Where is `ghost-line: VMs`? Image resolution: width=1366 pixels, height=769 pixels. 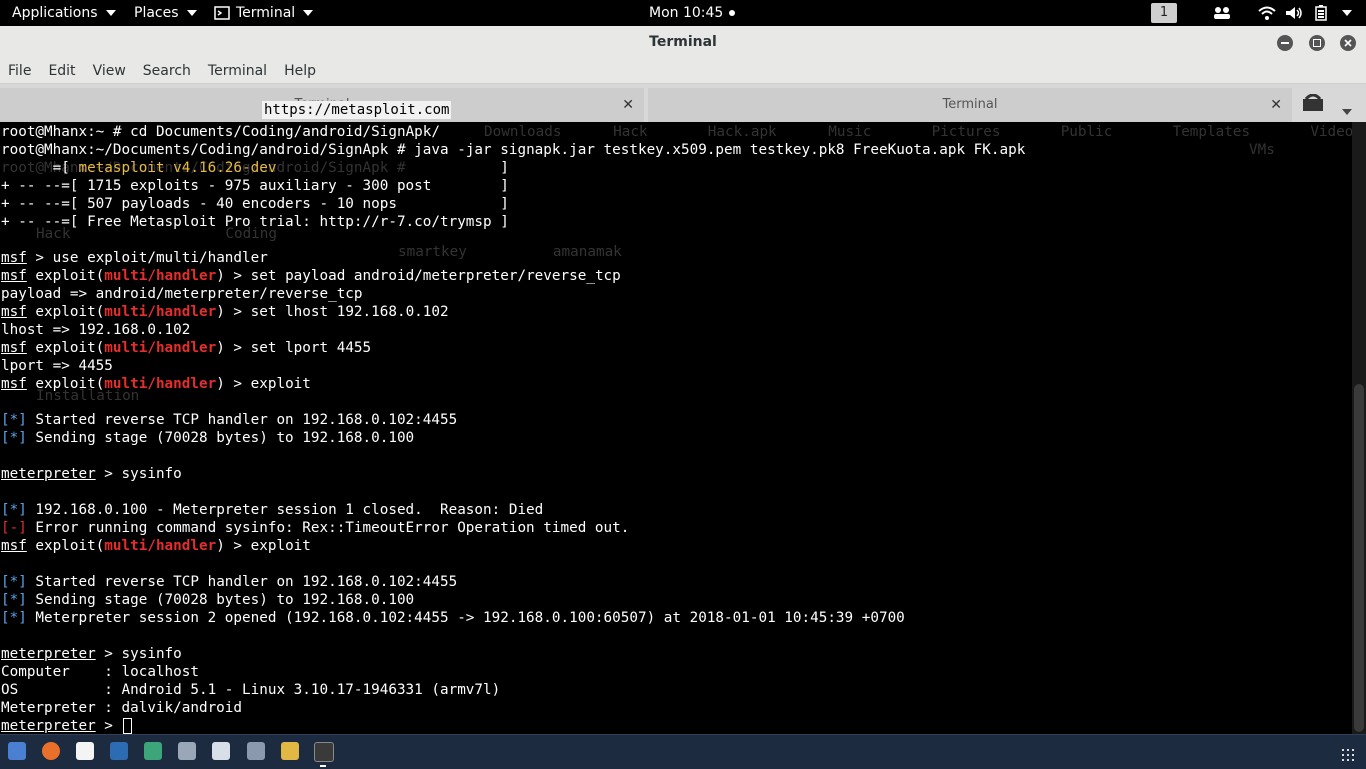
ghost-line: VMs is located at coordinates (1262, 150).